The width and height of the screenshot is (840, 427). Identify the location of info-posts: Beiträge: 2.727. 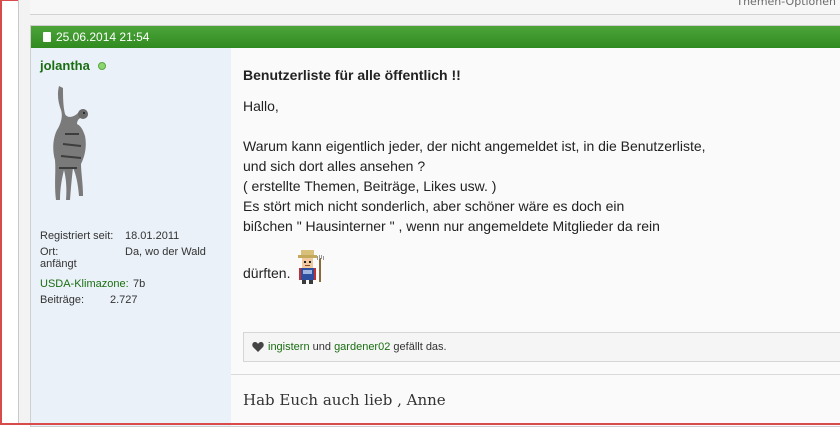
(132, 301).